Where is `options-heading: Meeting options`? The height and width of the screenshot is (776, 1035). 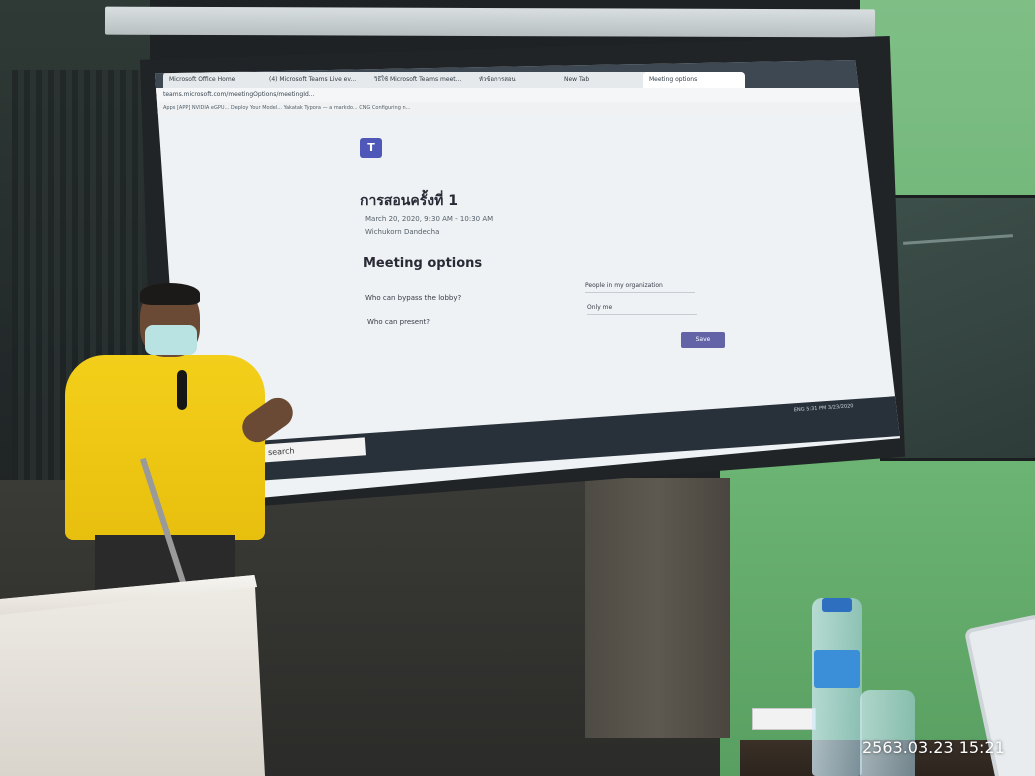
options-heading: Meeting options is located at coordinates (423, 263).